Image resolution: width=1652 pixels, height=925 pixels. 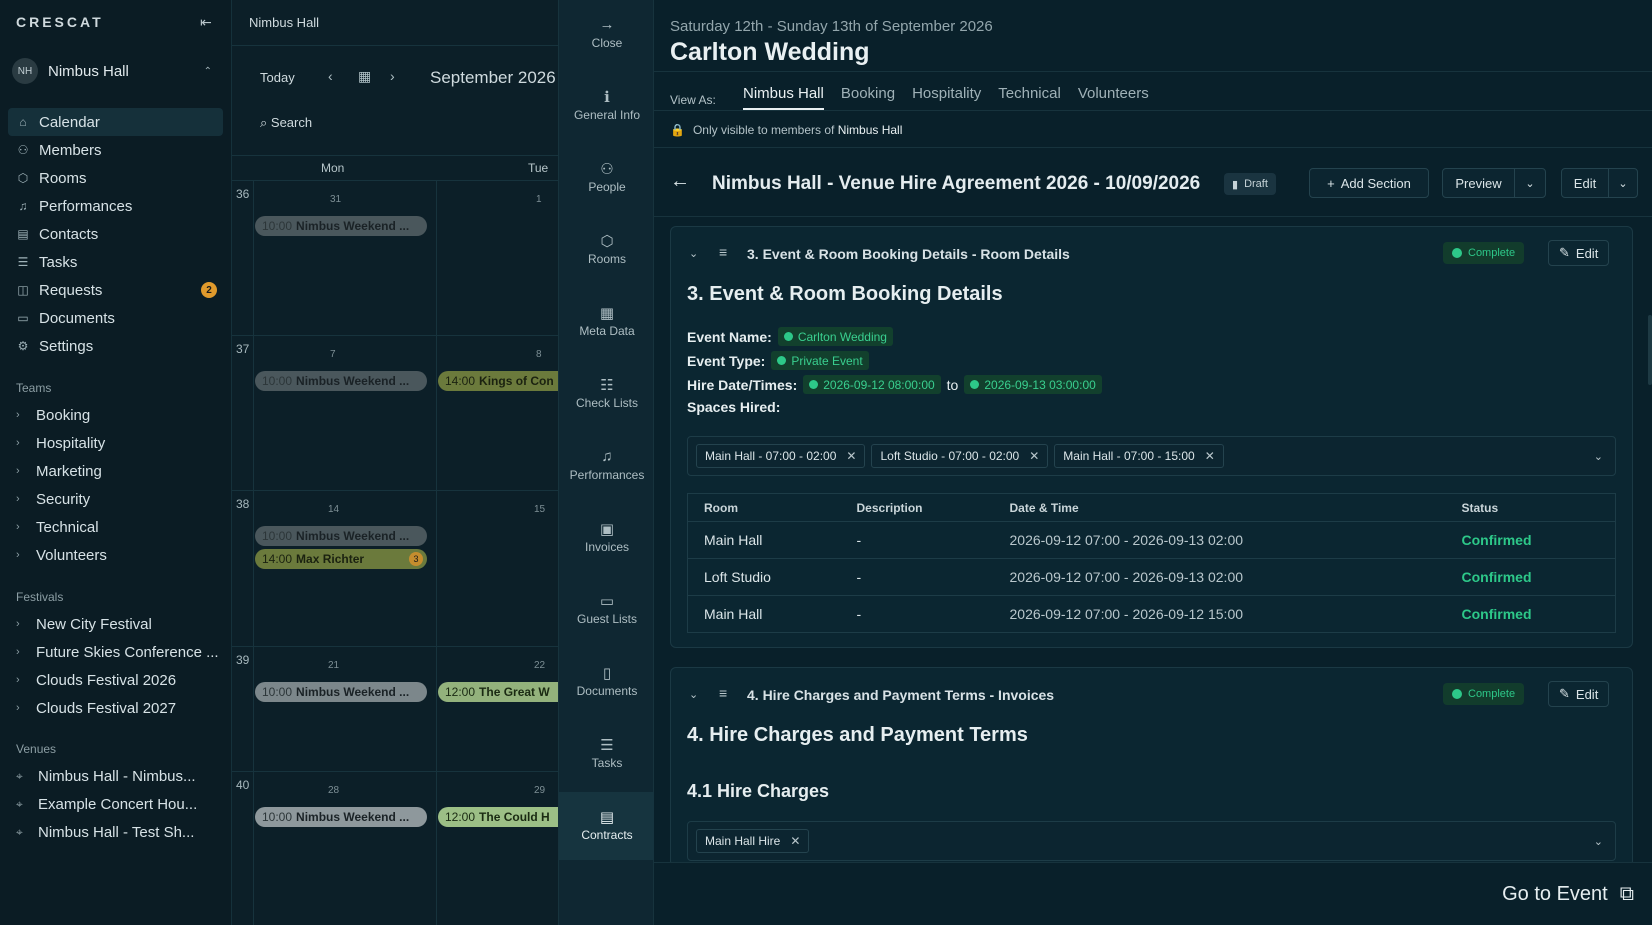 I want to click on edit-dropdown-chevron-down-icon: ⌄, so click(x=1623, y=183).